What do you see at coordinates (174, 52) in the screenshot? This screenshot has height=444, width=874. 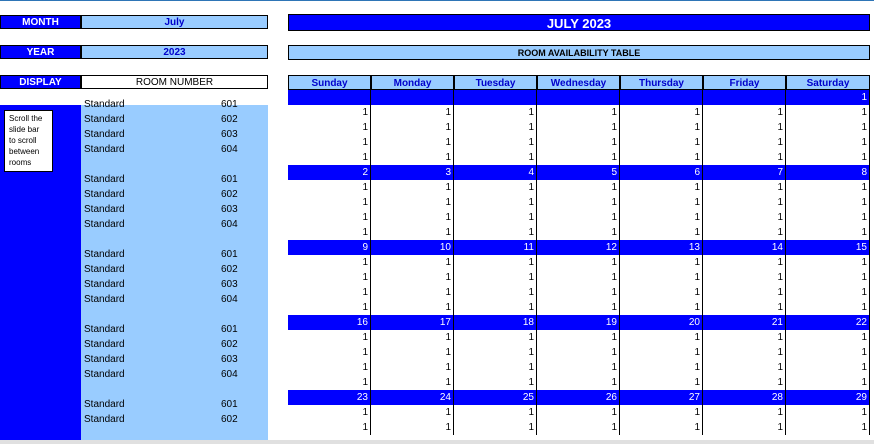 I see `year-select: 2023` at bounding box center [174, 52].